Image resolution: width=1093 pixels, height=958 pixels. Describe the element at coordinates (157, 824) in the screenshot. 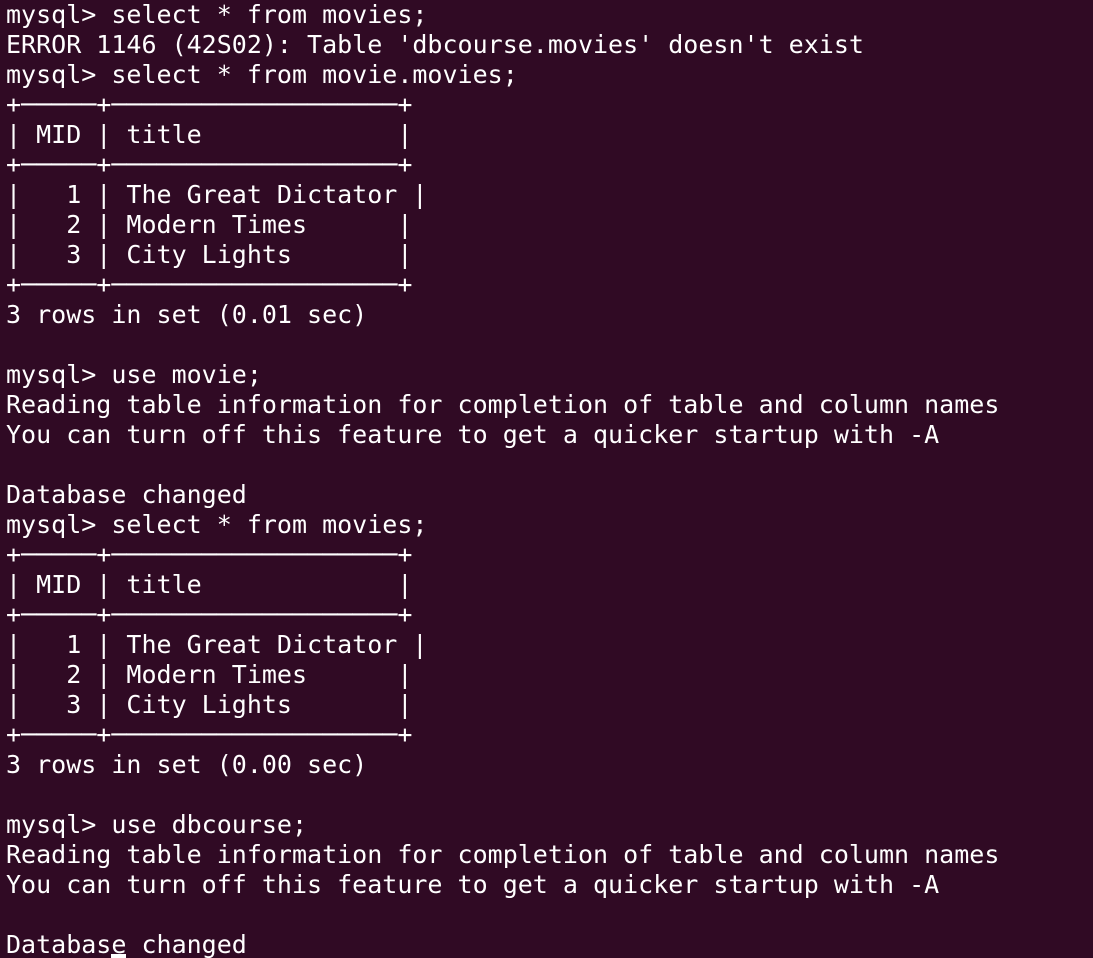

I see `prompt-line: mysql> use dbcourse;` at that location.